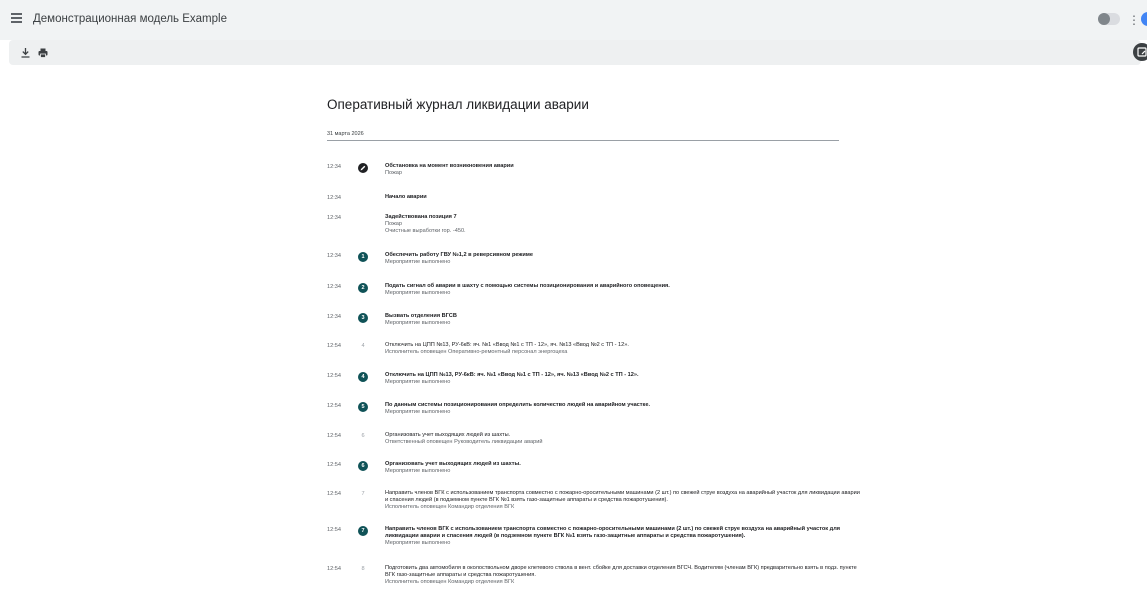 The image size is (1147, 603). I want to click on entry-title: Начало аварии, so click(406, 197).